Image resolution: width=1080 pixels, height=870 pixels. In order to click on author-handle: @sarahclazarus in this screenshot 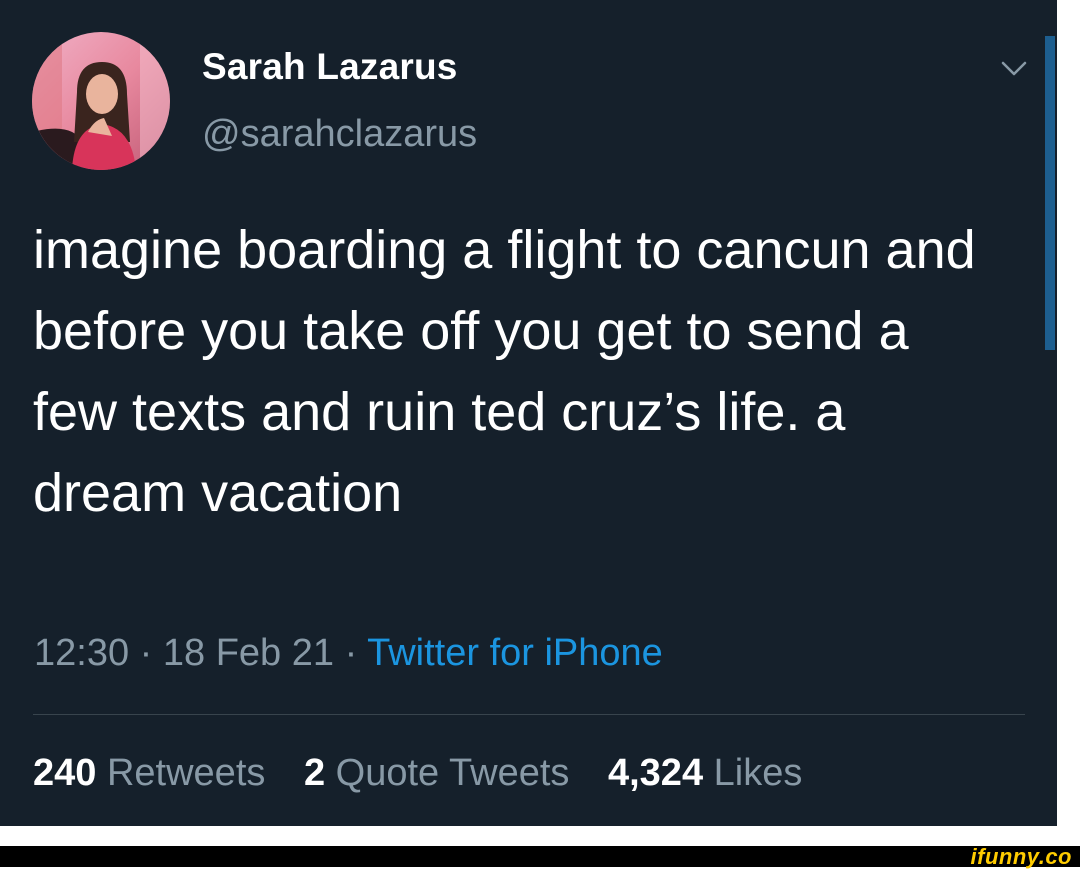, I will do `click(339, 134)`.